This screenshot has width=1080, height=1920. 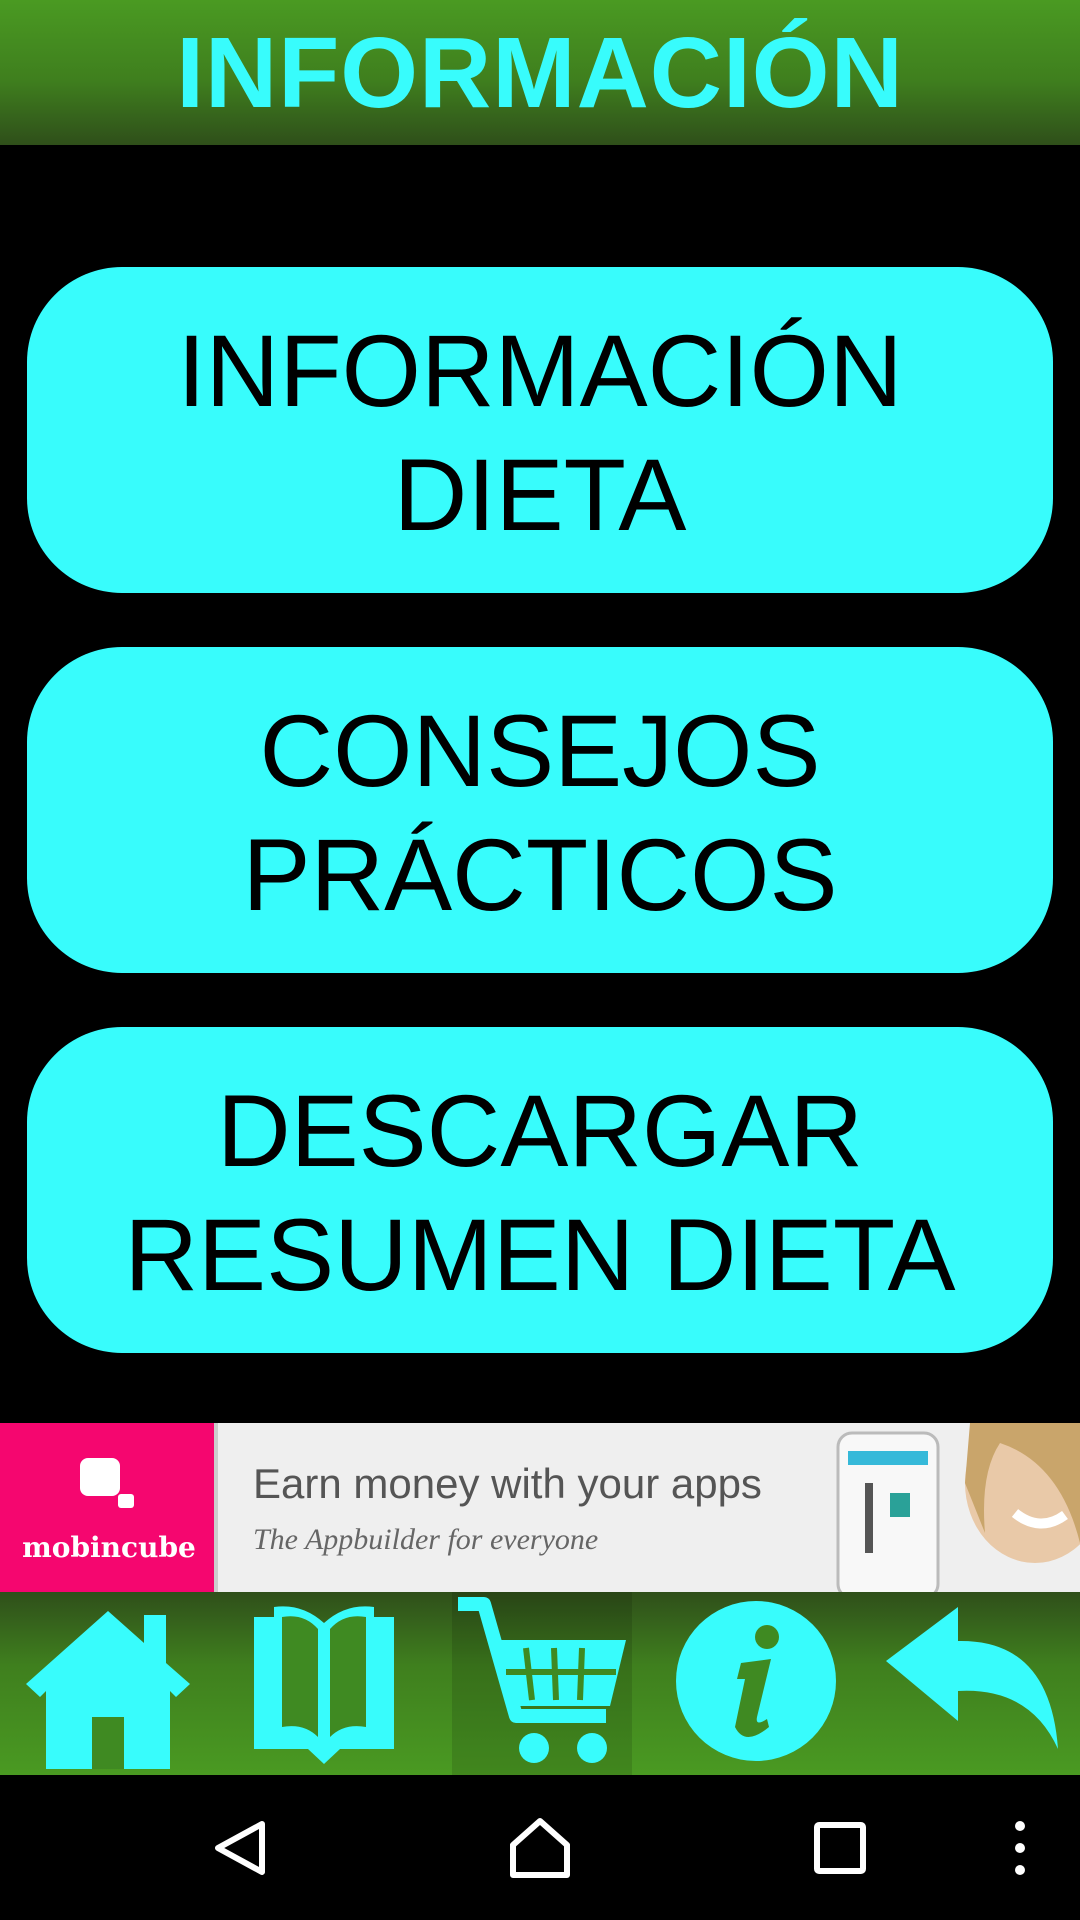 I want to click on nav-back-icon, so click(x=240, y=1847).